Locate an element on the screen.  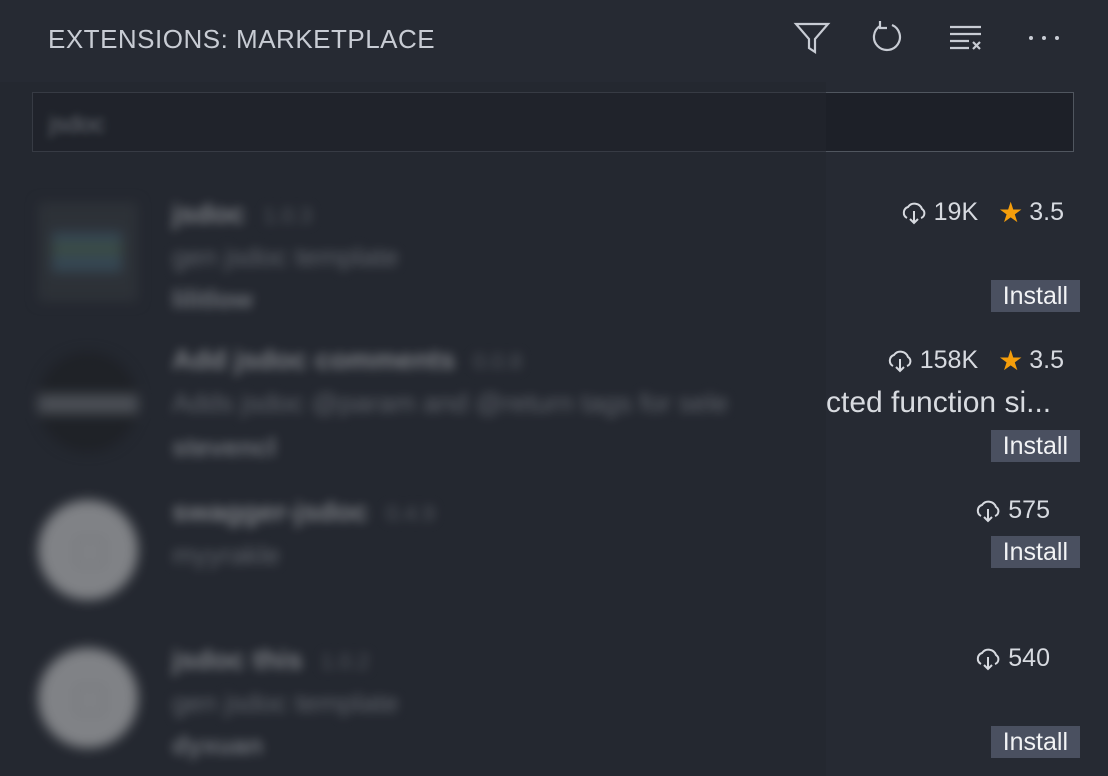
extension-publisher: lilitlow is located at coordinates (212, 299).